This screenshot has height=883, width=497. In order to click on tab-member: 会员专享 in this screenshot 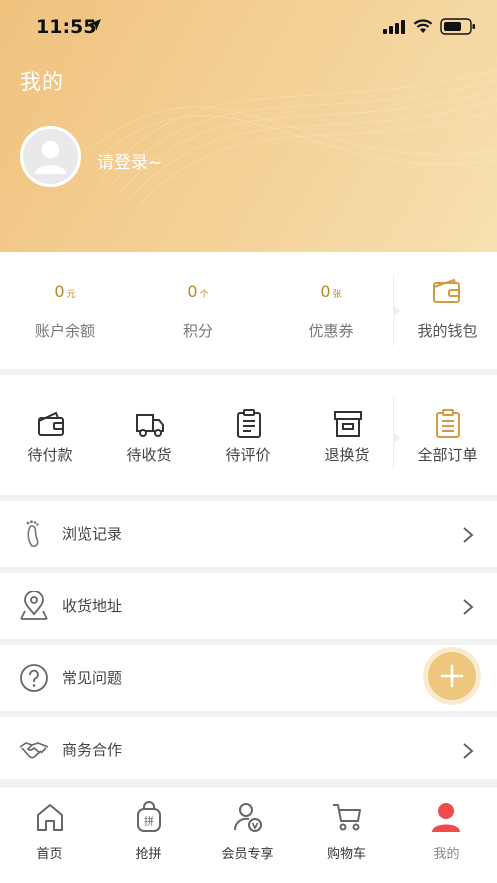, I will do `click(247, 835)`.